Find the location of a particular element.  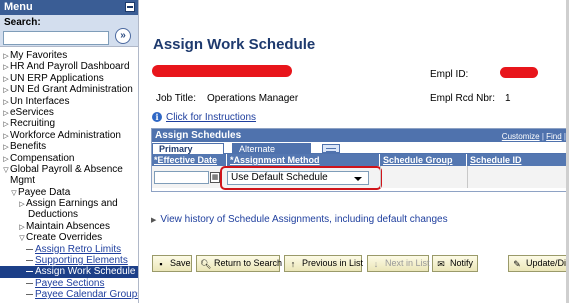

return-to-search-button: 🔍︎ Return to Search is located at coordinates (239, 263).